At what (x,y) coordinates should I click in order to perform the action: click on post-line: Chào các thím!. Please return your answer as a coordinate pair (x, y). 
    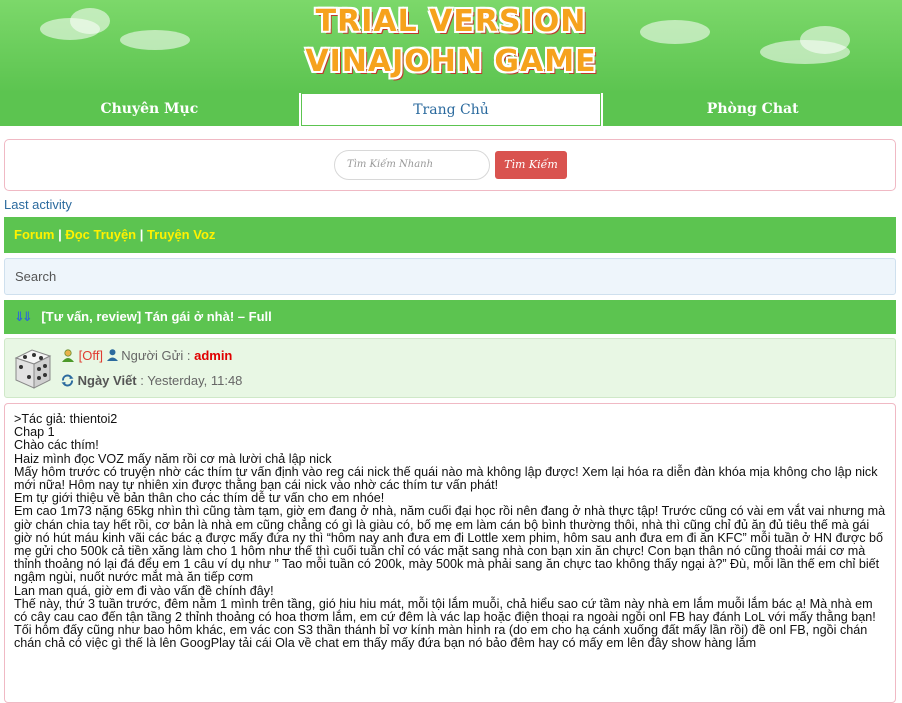
    Looking at the image, I should click on (56, 445).